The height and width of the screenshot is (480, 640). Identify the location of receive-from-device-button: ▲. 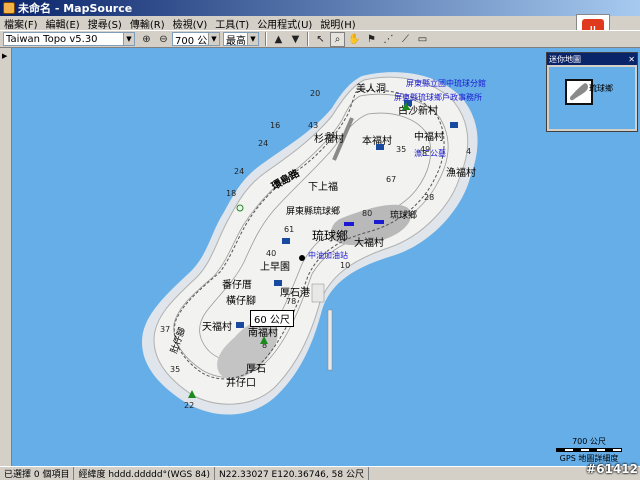
(278, 39).